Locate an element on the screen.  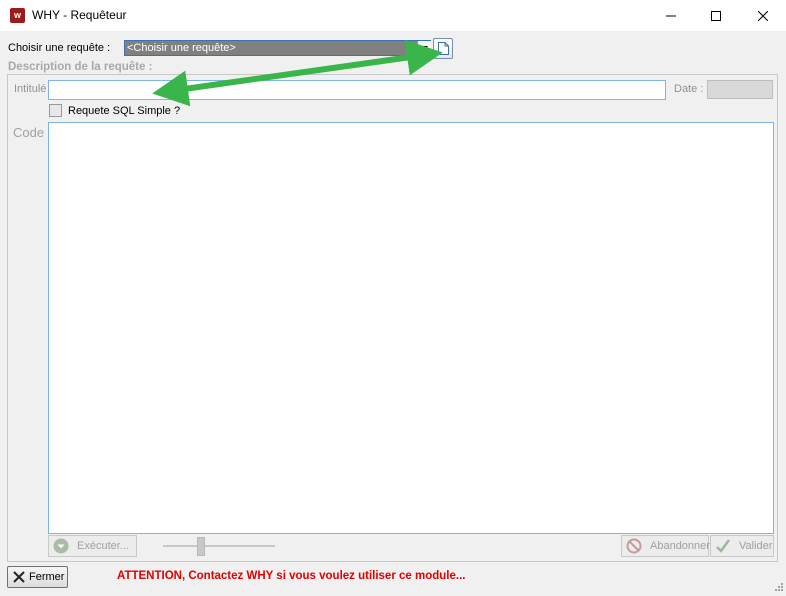
maximize-icon is located at coordinates (716, 15).